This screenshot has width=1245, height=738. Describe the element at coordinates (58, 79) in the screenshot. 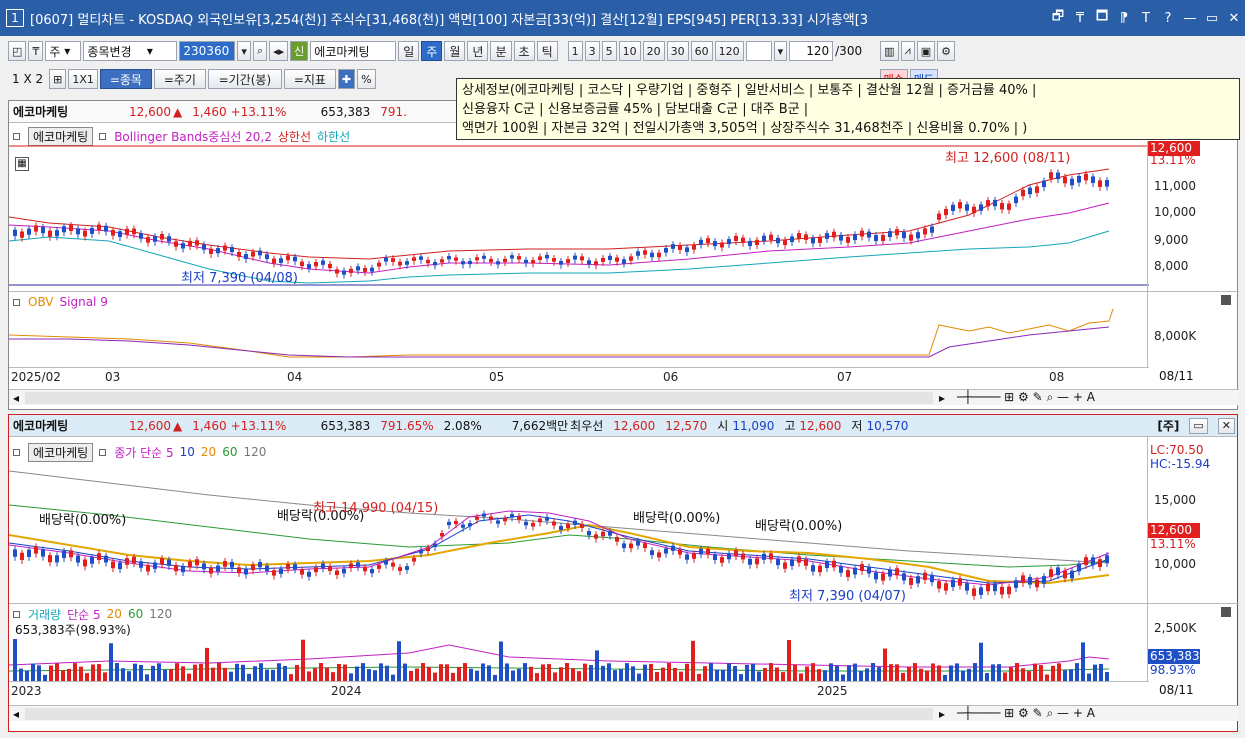

I see `grid-icon: ⊞` at that location.